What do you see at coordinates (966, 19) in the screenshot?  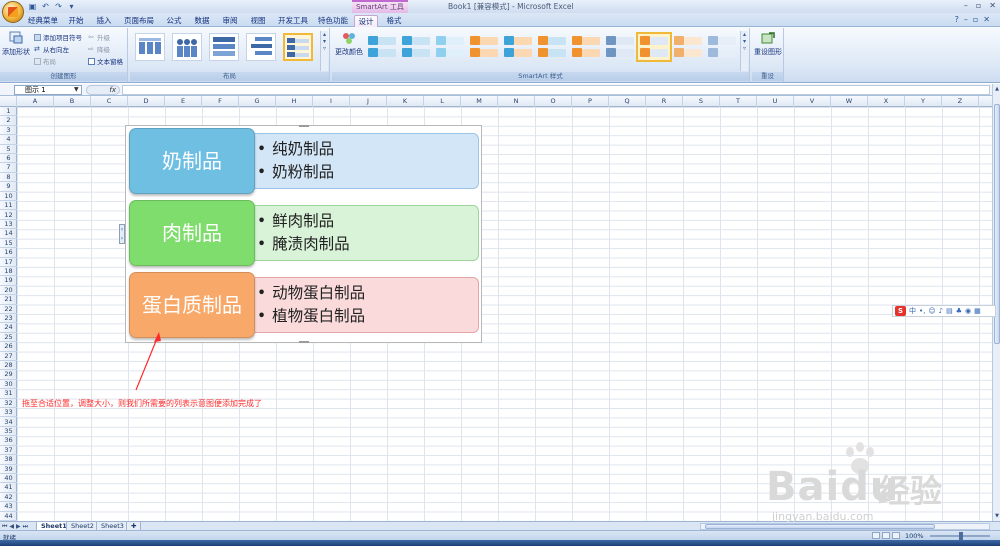 I see `ribbon-minimize-icon: –` at bounding box center [966, 19].